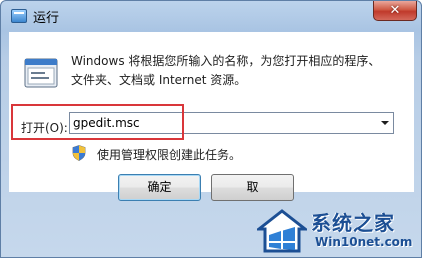 The image size is (422, 259). Describe the element at coordinates (159, 80) in the screenshot. I see `instruction-line-2: 文件夹、文档或 Internet 资源。` at that location.